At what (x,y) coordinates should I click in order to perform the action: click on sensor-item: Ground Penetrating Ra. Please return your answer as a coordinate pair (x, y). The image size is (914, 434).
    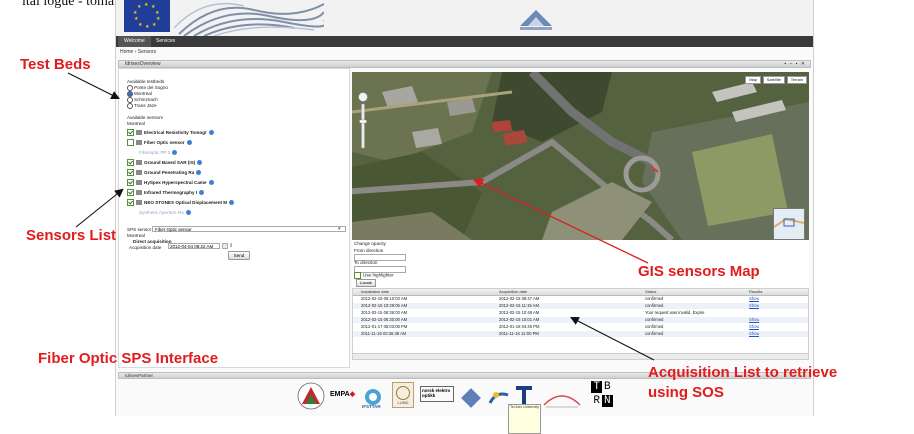
    Looking at the image, I should click on (180, 173).